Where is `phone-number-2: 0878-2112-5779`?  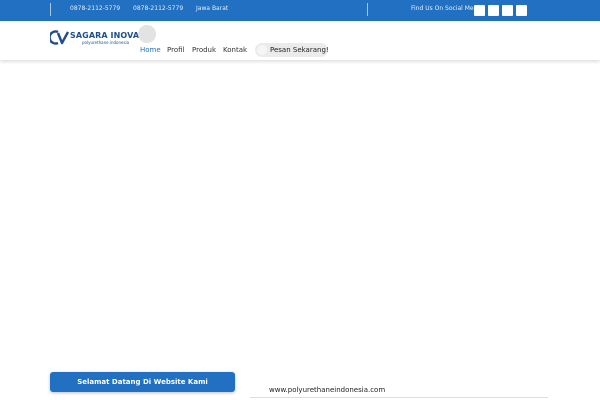
phone-number-2: 0878-2112-5779 is located at coordinates (158, 8).